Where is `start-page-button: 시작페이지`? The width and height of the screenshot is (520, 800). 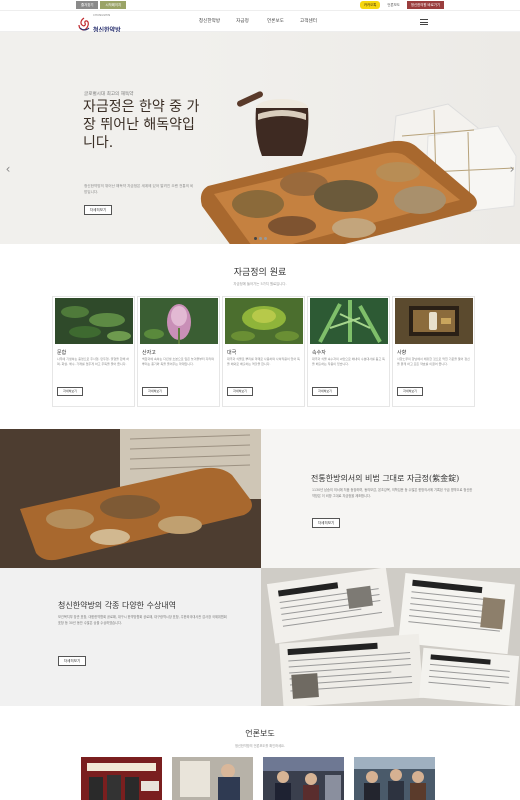
start-page-button: 시작페이지 is located at coordinates (113, 5).